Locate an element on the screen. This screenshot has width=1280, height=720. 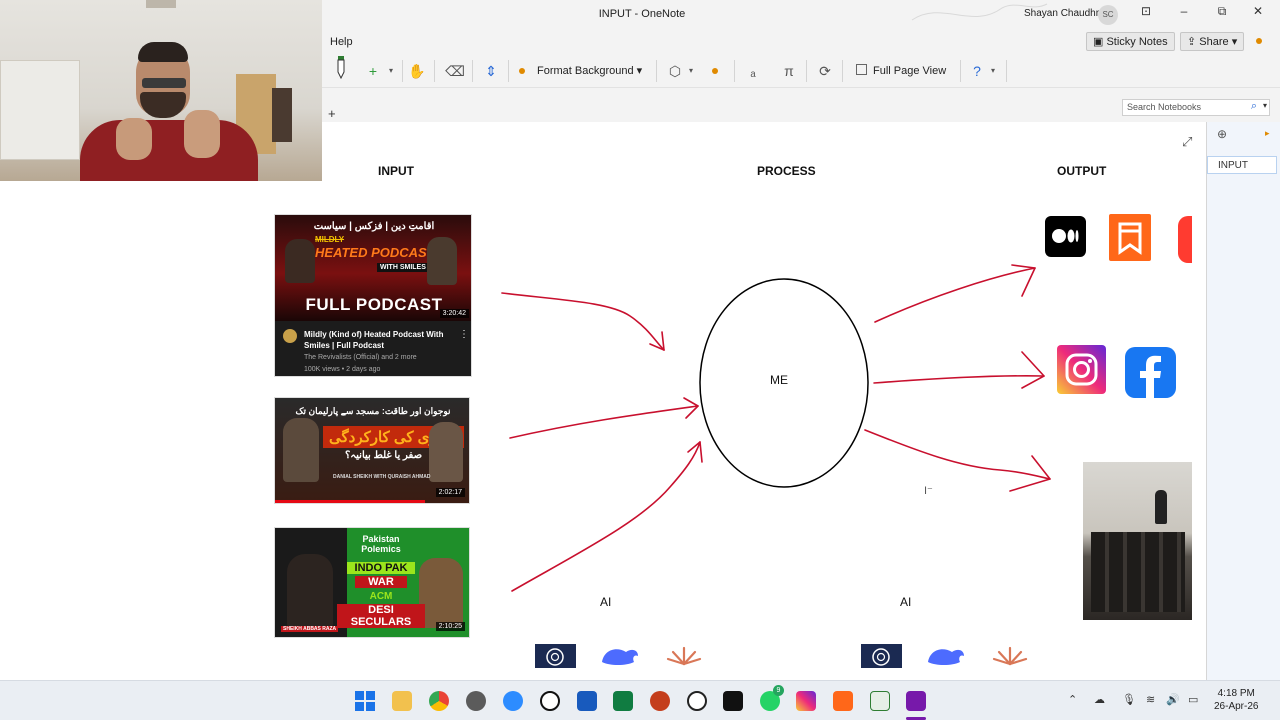
full-page-view-button: Full Page View is located at coordinates (901, 71).